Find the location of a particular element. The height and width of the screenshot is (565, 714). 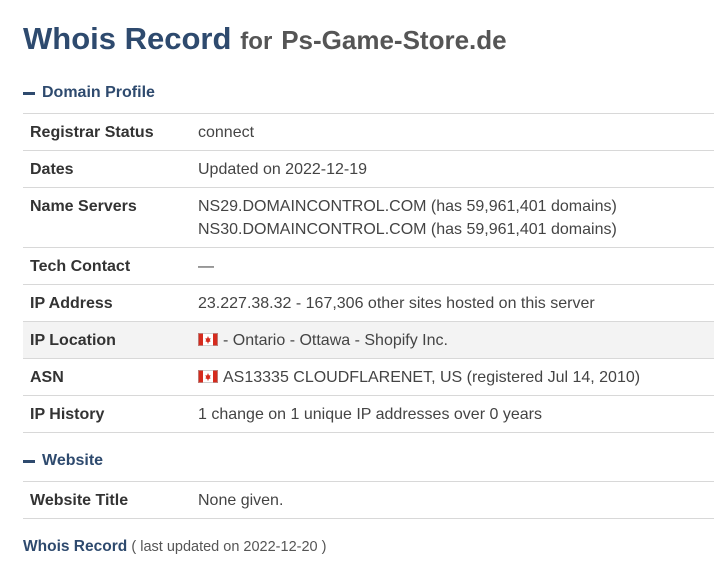

website-heading: Website is located at coordinates (73, 460).